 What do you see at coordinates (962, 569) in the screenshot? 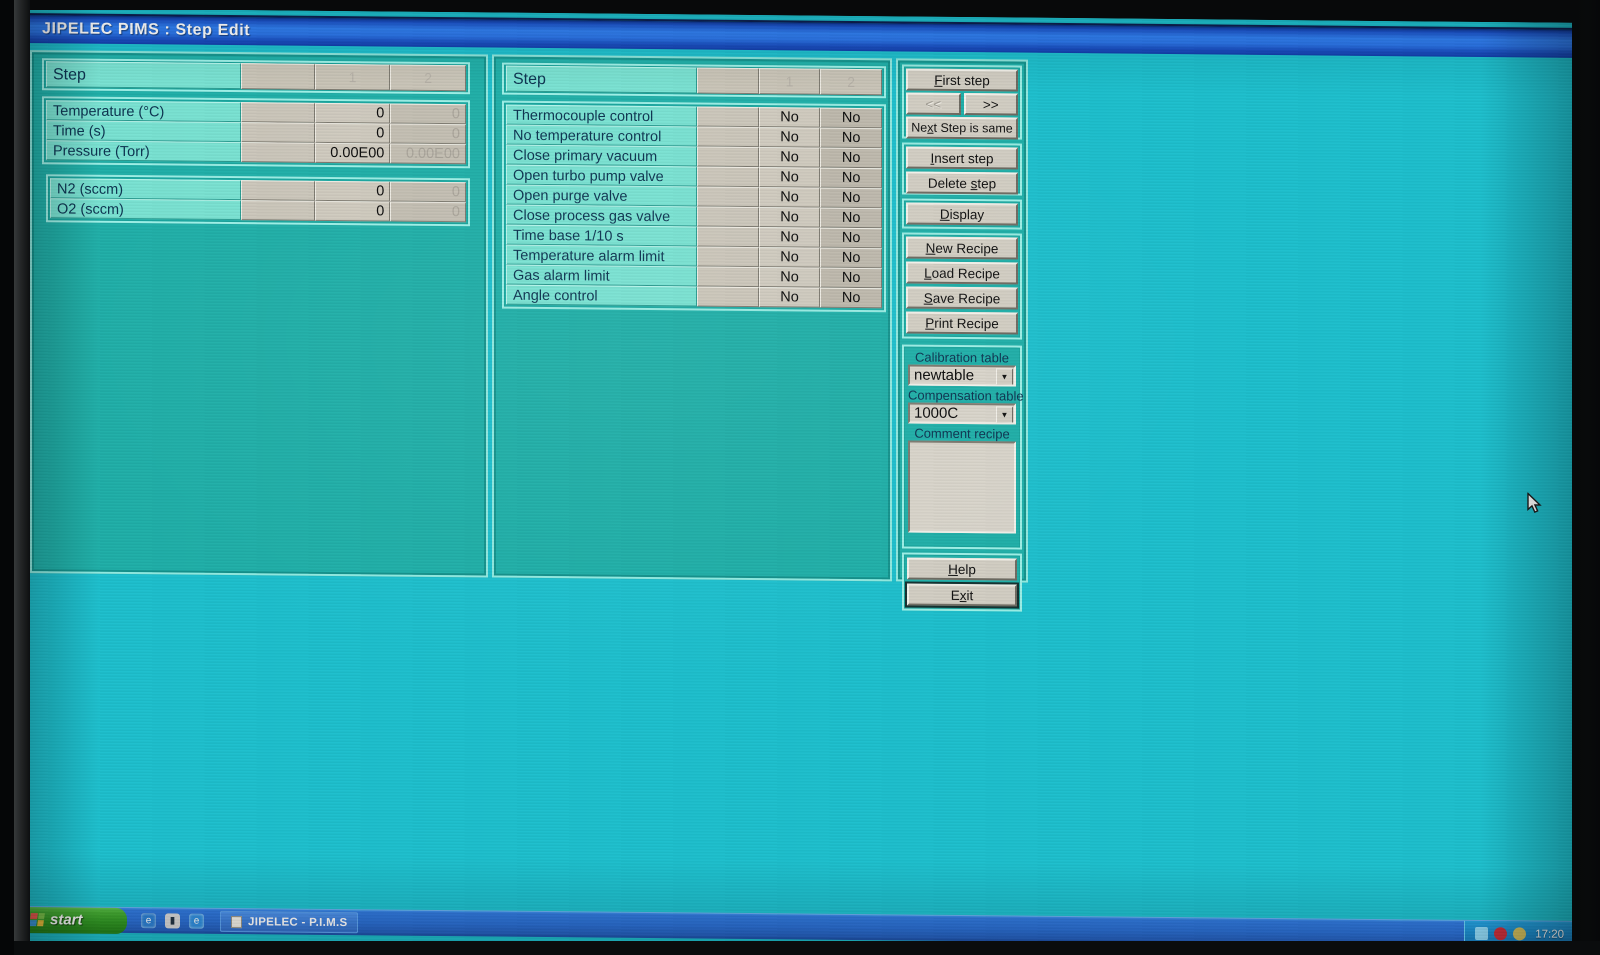
I see `help-button: Help` at bounding box center [962, 569].